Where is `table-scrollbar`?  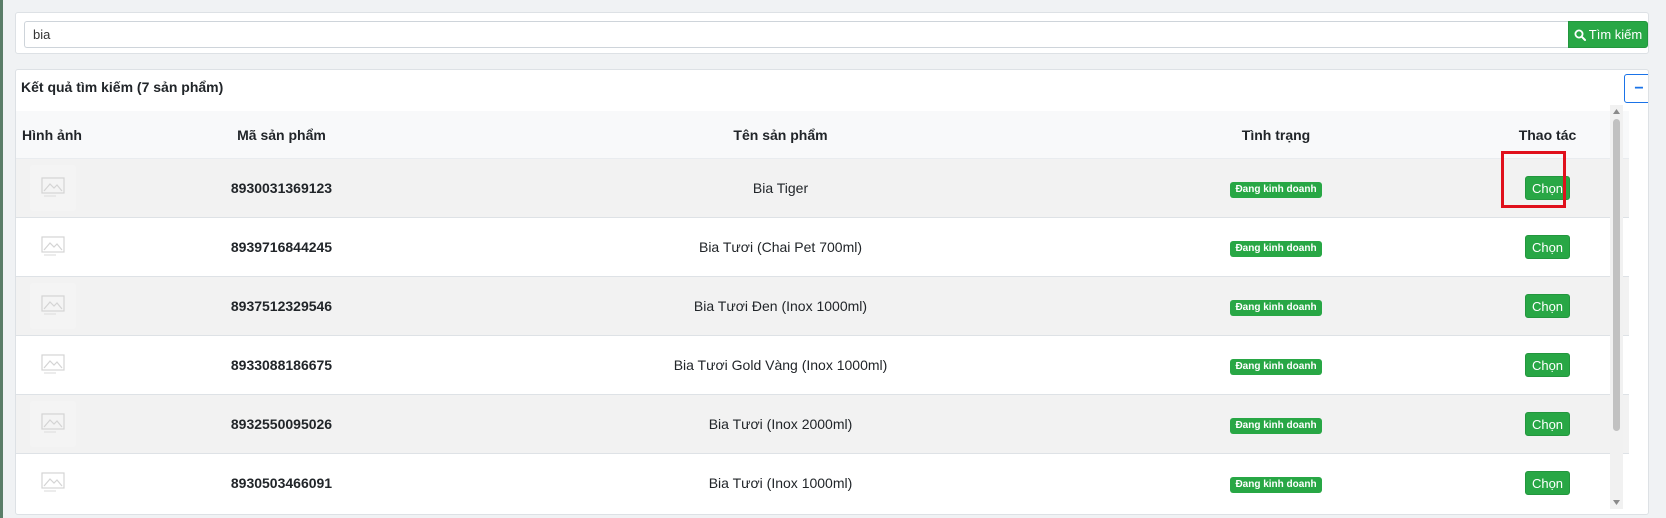
table-scrollbar is located at coordinates (1616, 307).